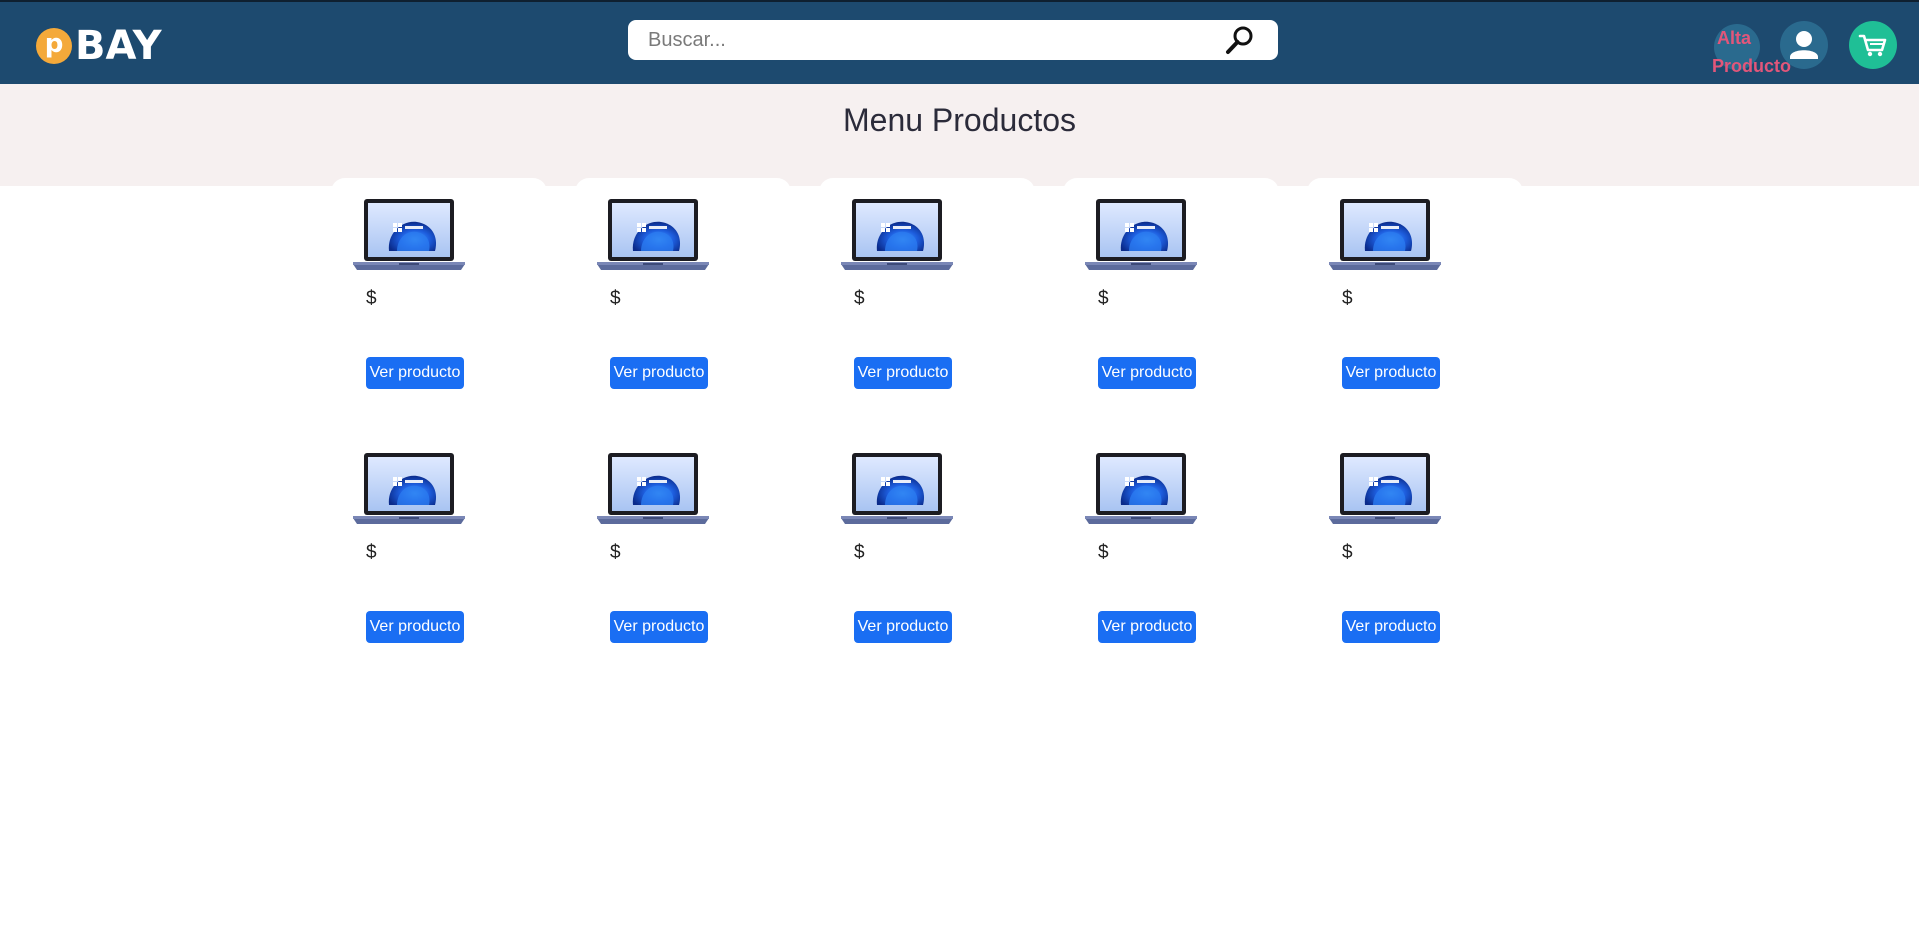 This screenshot has width=1919, height=935. I want to click on search-bar, so click(953, 40).